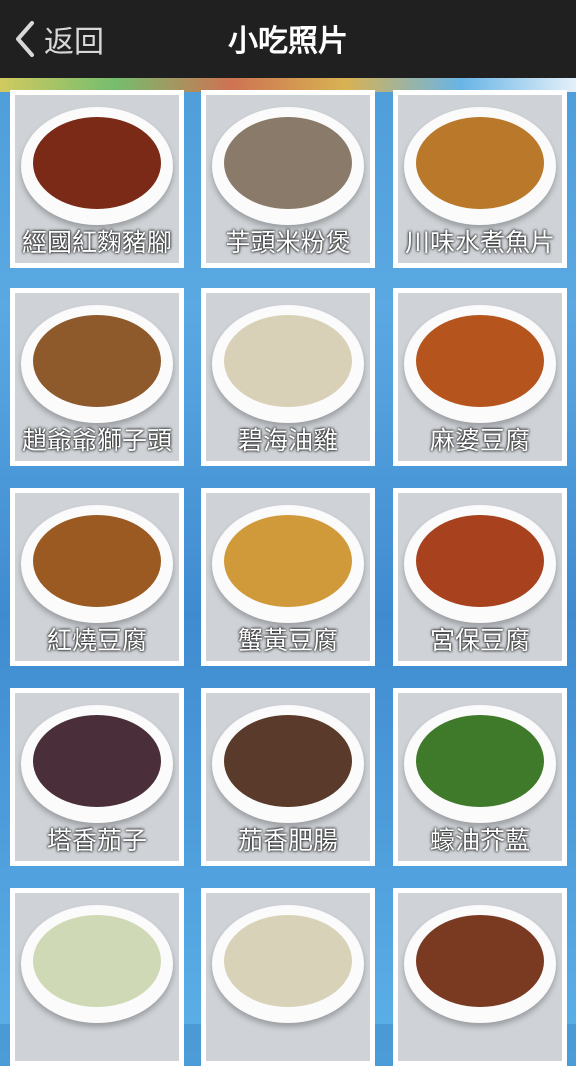 Image resolution: width=576 pixels, height=1066 pixels. What do you see at coordinates (287, 440) in the screenshot?
I see `dish-label: 碧海油雞` at bounding box center [287, 440].